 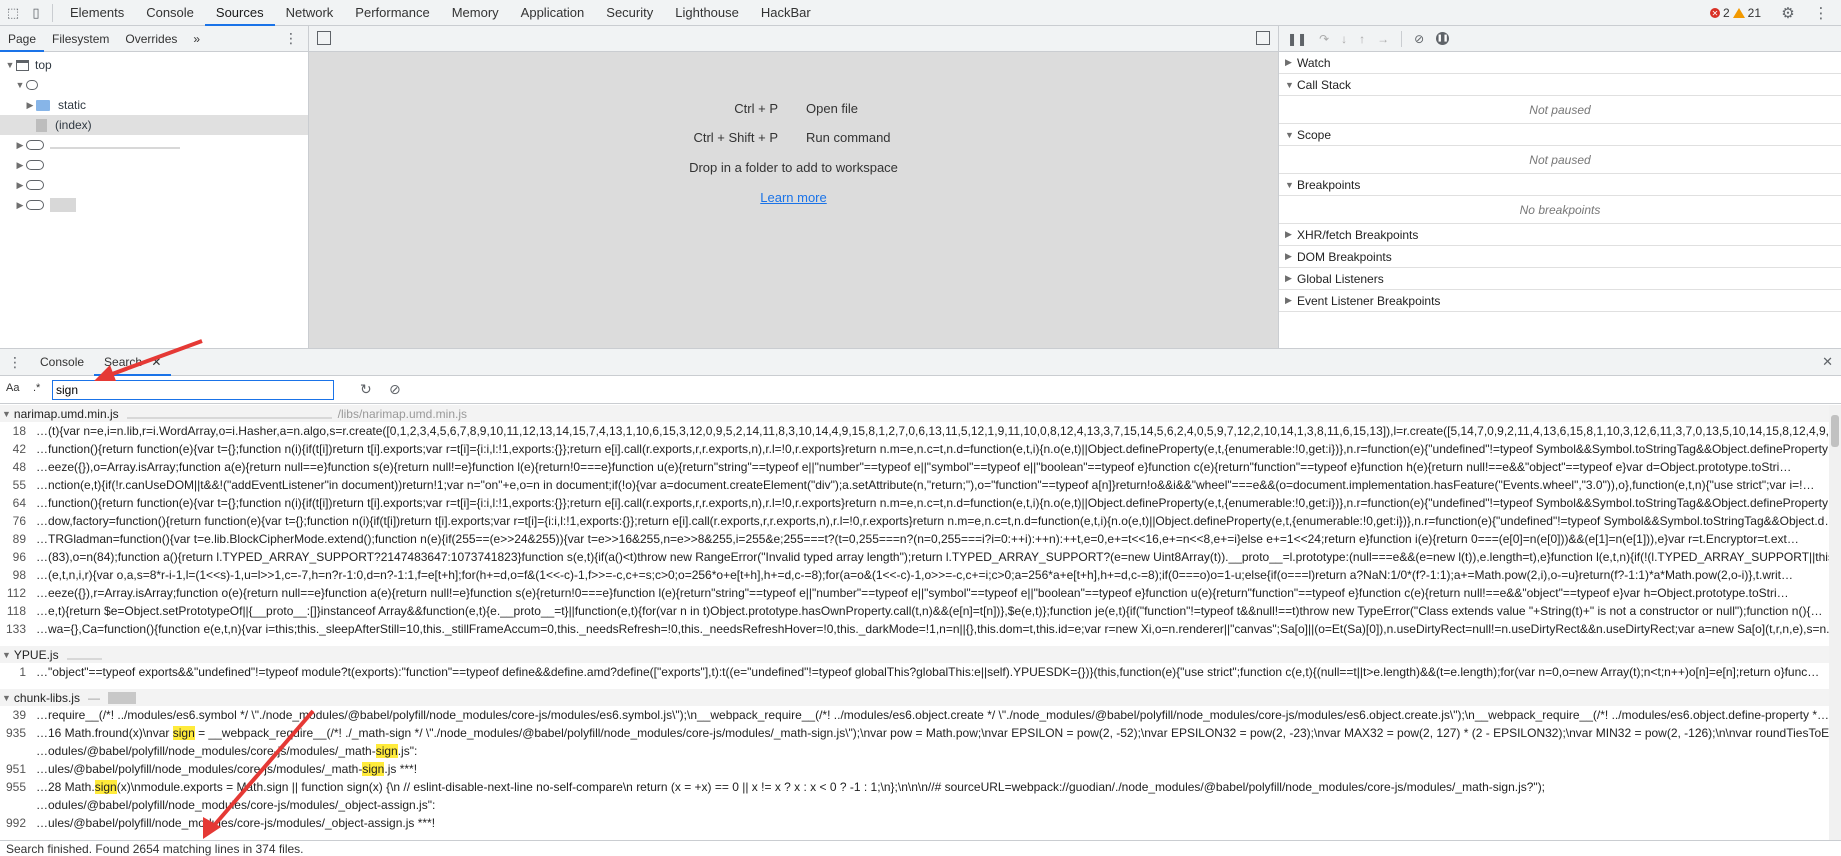 What do you see at coordinates (80, 39) in the screenshot?
I see `tab-filesystem: Filesystem` at bounding box center [80, 39].